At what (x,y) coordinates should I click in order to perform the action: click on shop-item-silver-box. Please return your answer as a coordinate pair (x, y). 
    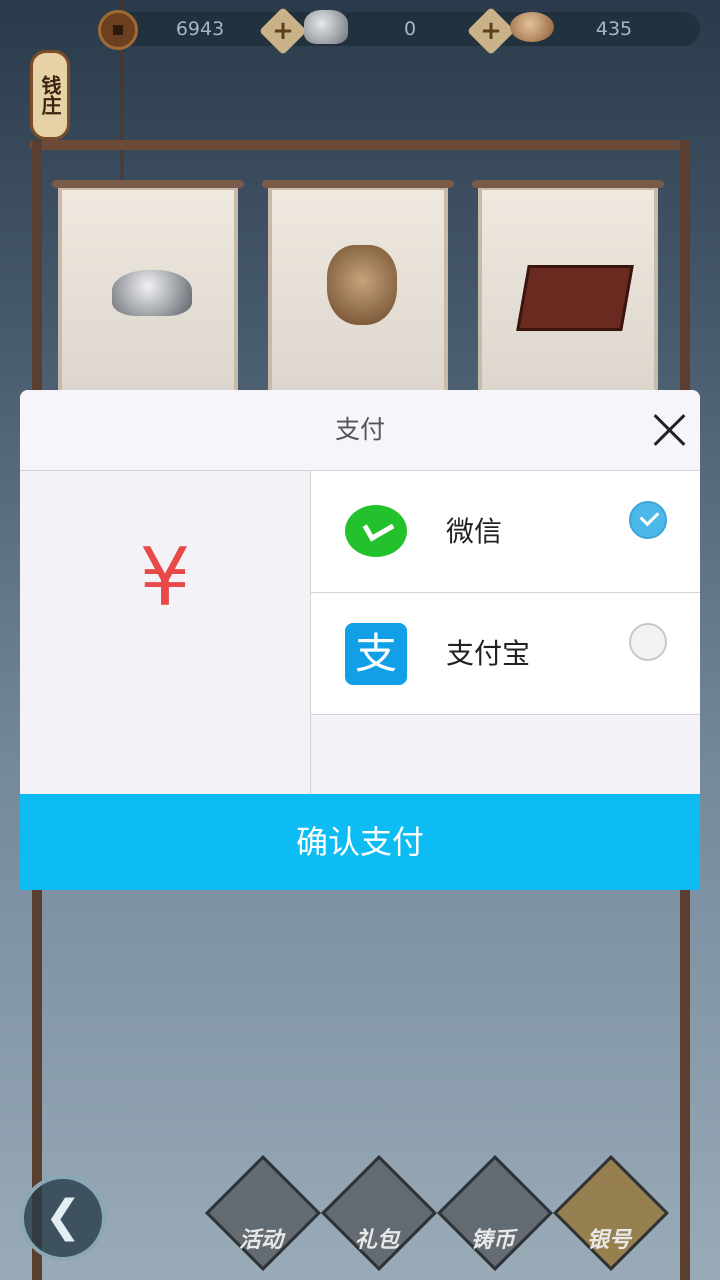
    Looking at the image, I should click on (568, 288).